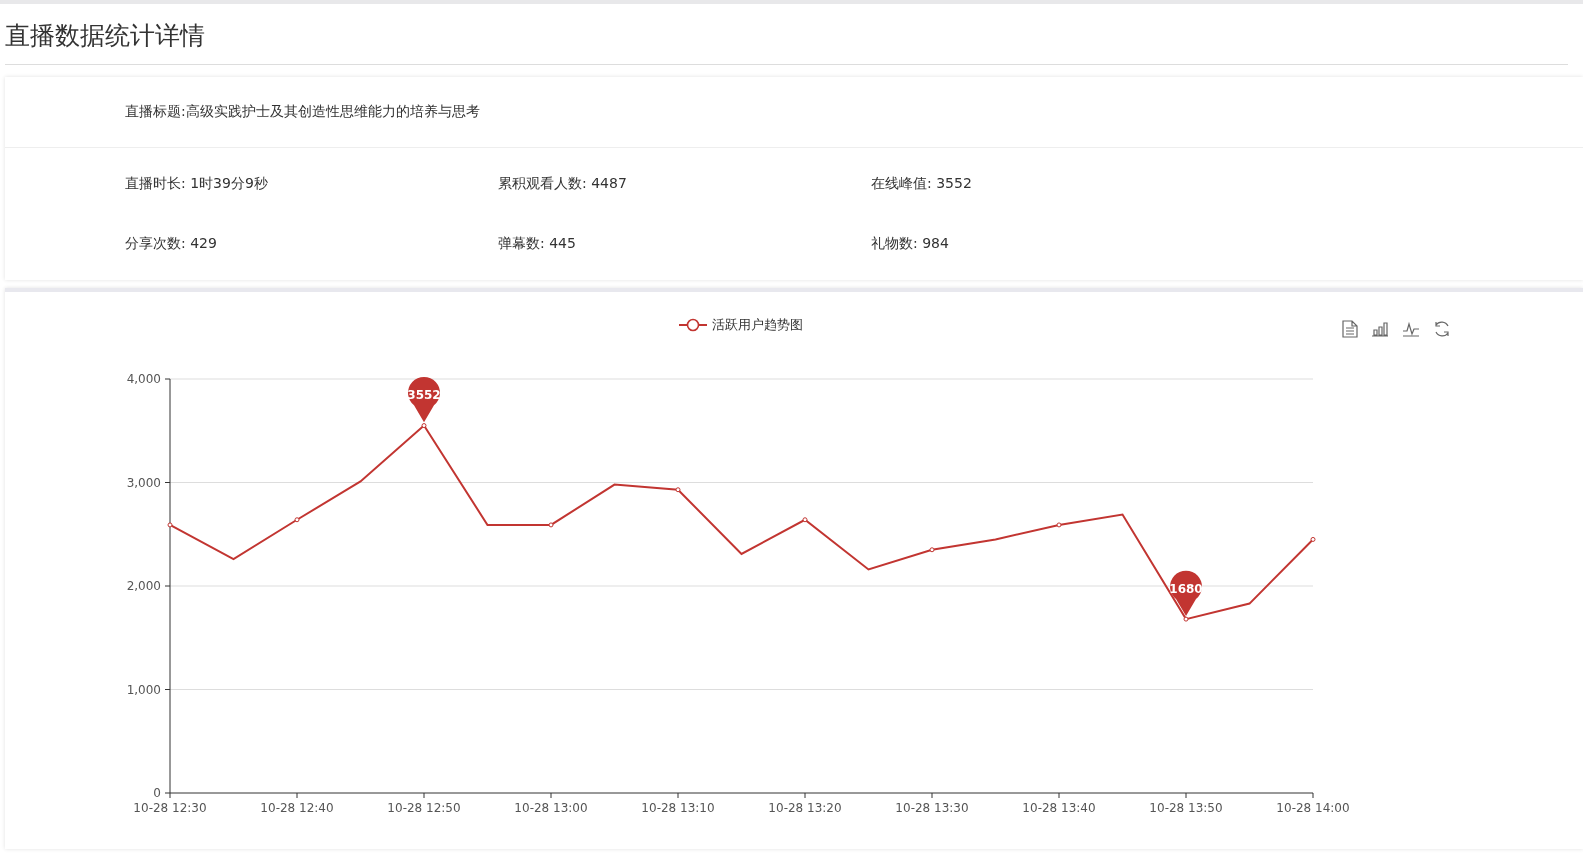  What do you see at coordinates (1411, 329) in the screenshot?
I see `line-chart-icon` at bounding box center [1411, 329].